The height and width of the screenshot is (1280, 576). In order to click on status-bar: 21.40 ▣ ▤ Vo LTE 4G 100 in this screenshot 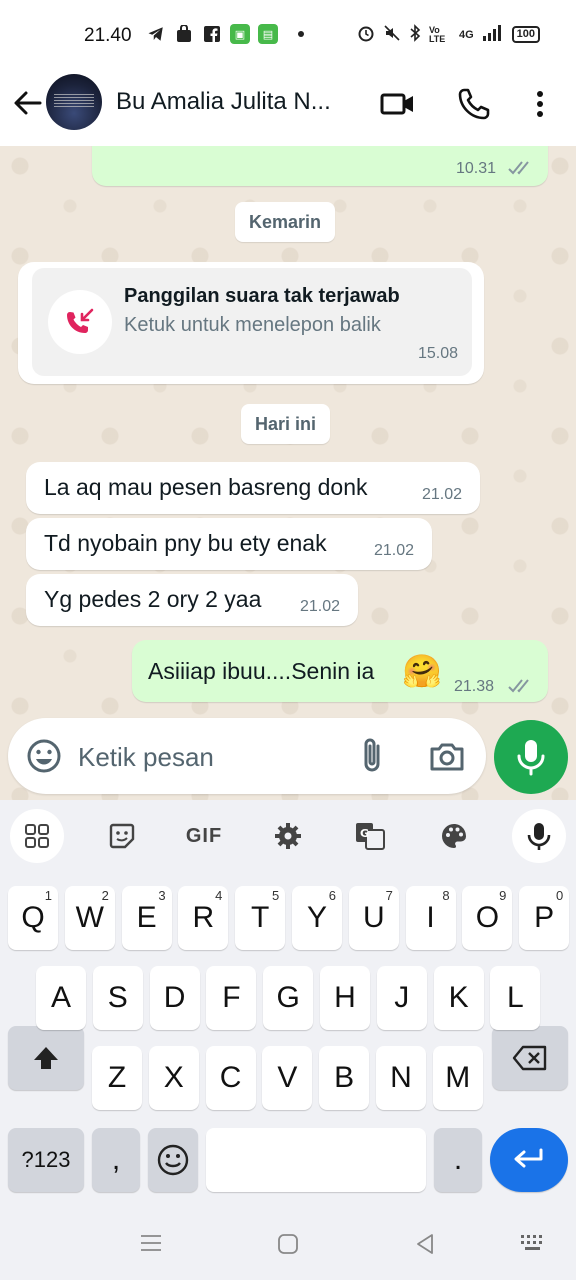, I will do `click(288, 35)`.